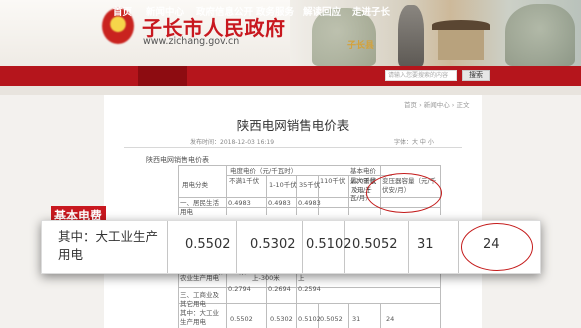 The width and height of the screenshot is (581, 328). Describe the element at coordinates (331, 319) in the screenshot. I see `row-industry-val-4: 0.5052` at that location.